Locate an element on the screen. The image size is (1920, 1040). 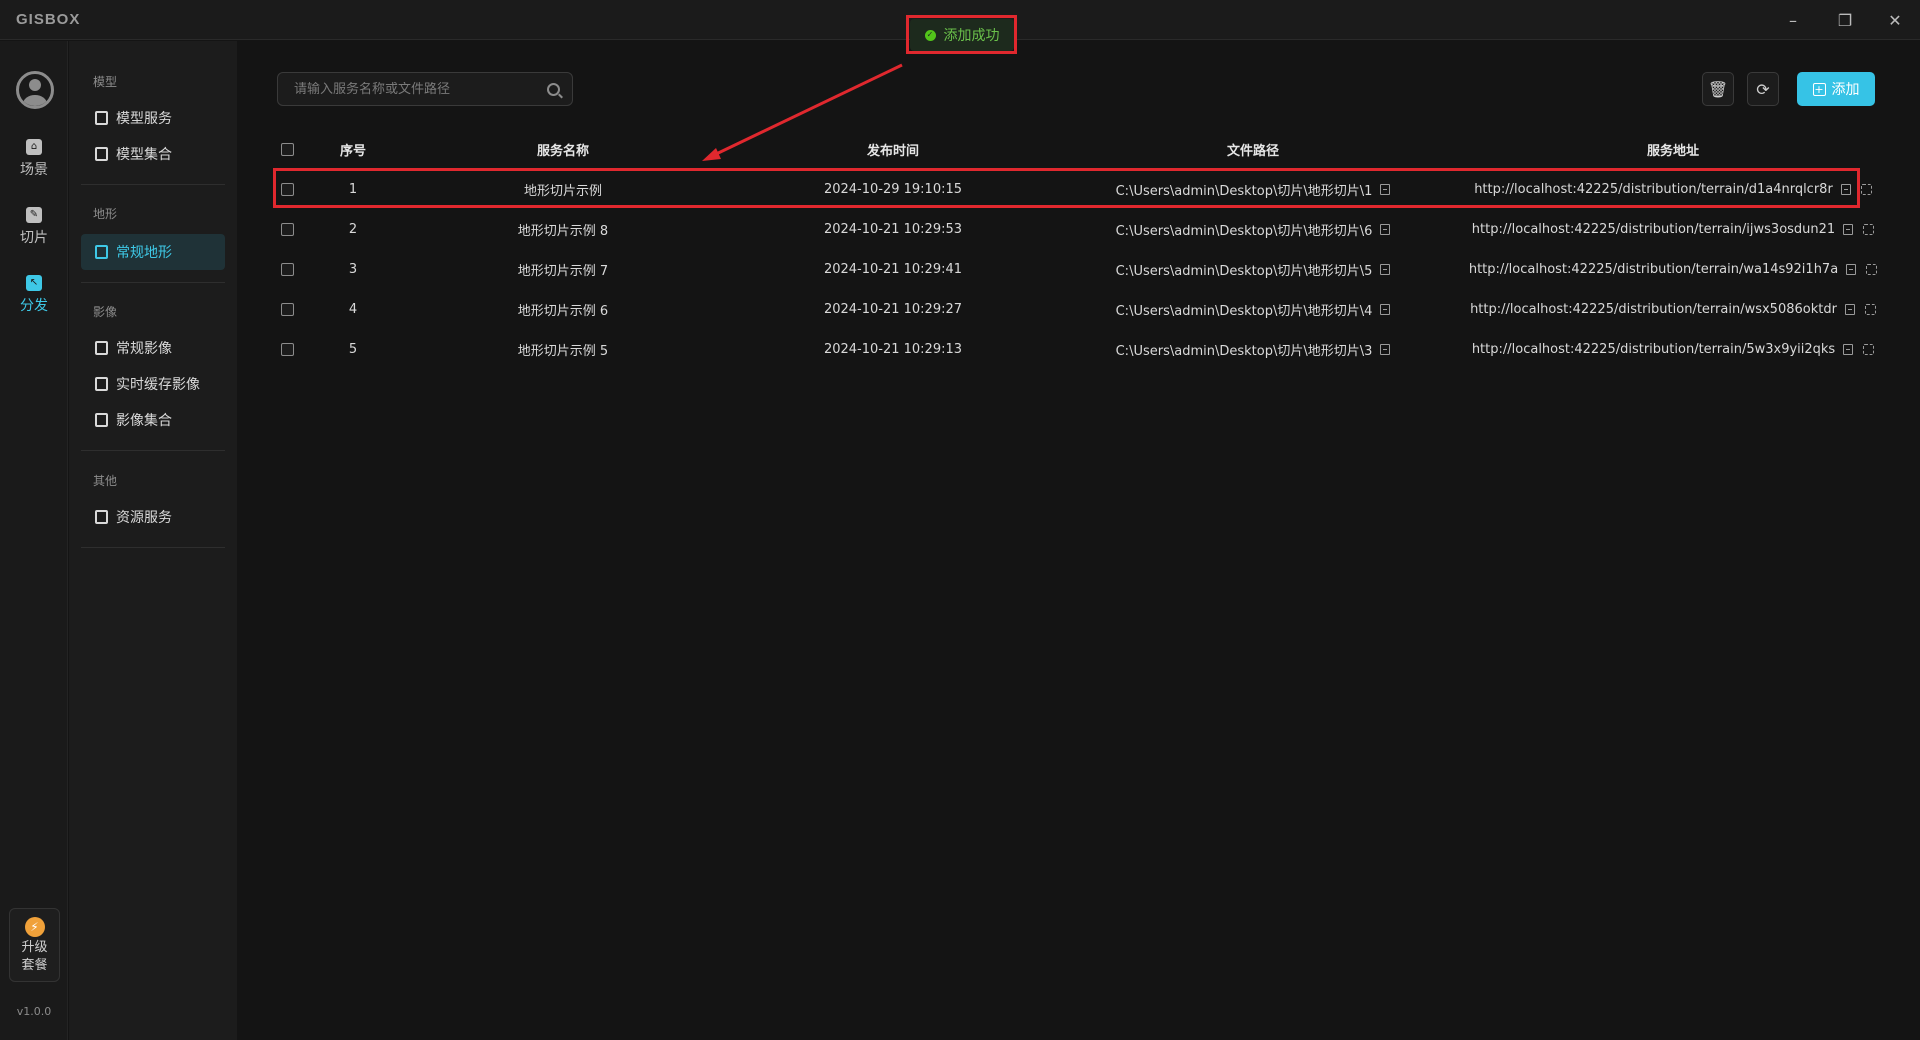
row-path-cell: C:\Users\admin\Desktop\切片\地形切片\5 is located at coordinates (1253, 269).